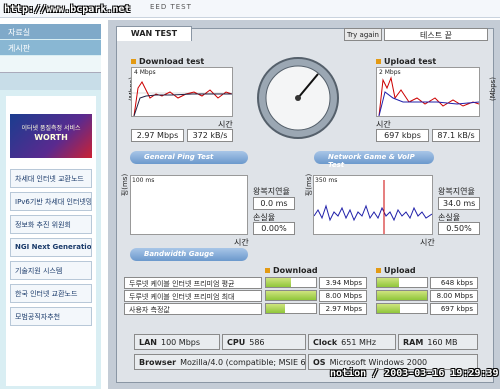 The image size is (500, 389). Describe the element at coordinates (51, 201) in the screenshot. I see `link-ipv6: IPv6기반 차세대 인터넷망` at that location.